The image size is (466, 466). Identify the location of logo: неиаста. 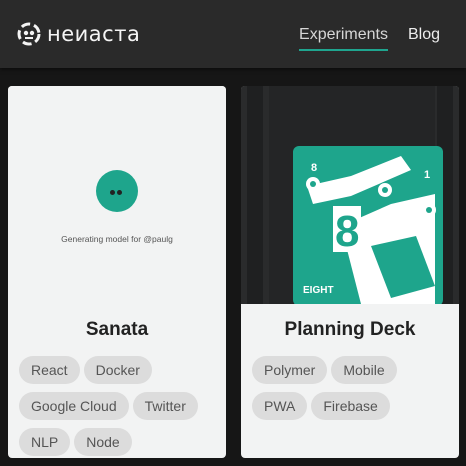
(78, 34).